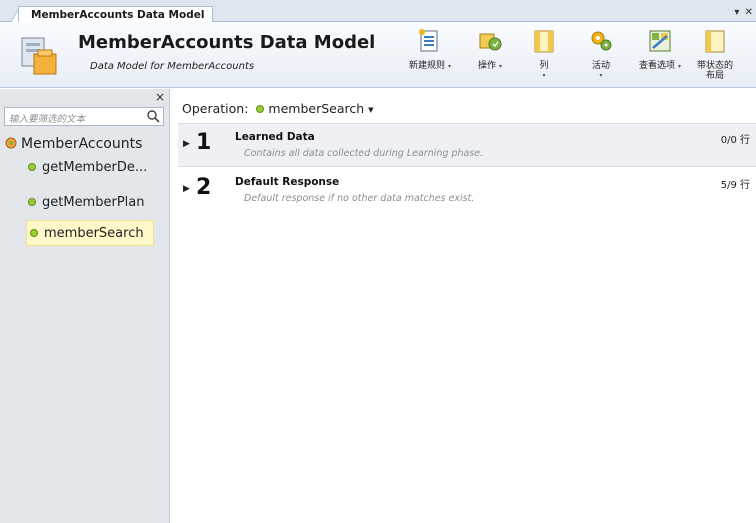 The image size is (756, 523). Describe the element at coordinates (172, 66) in the screenshot. I see `page-subtitle: Data Model for MemberAccounts` at that location.